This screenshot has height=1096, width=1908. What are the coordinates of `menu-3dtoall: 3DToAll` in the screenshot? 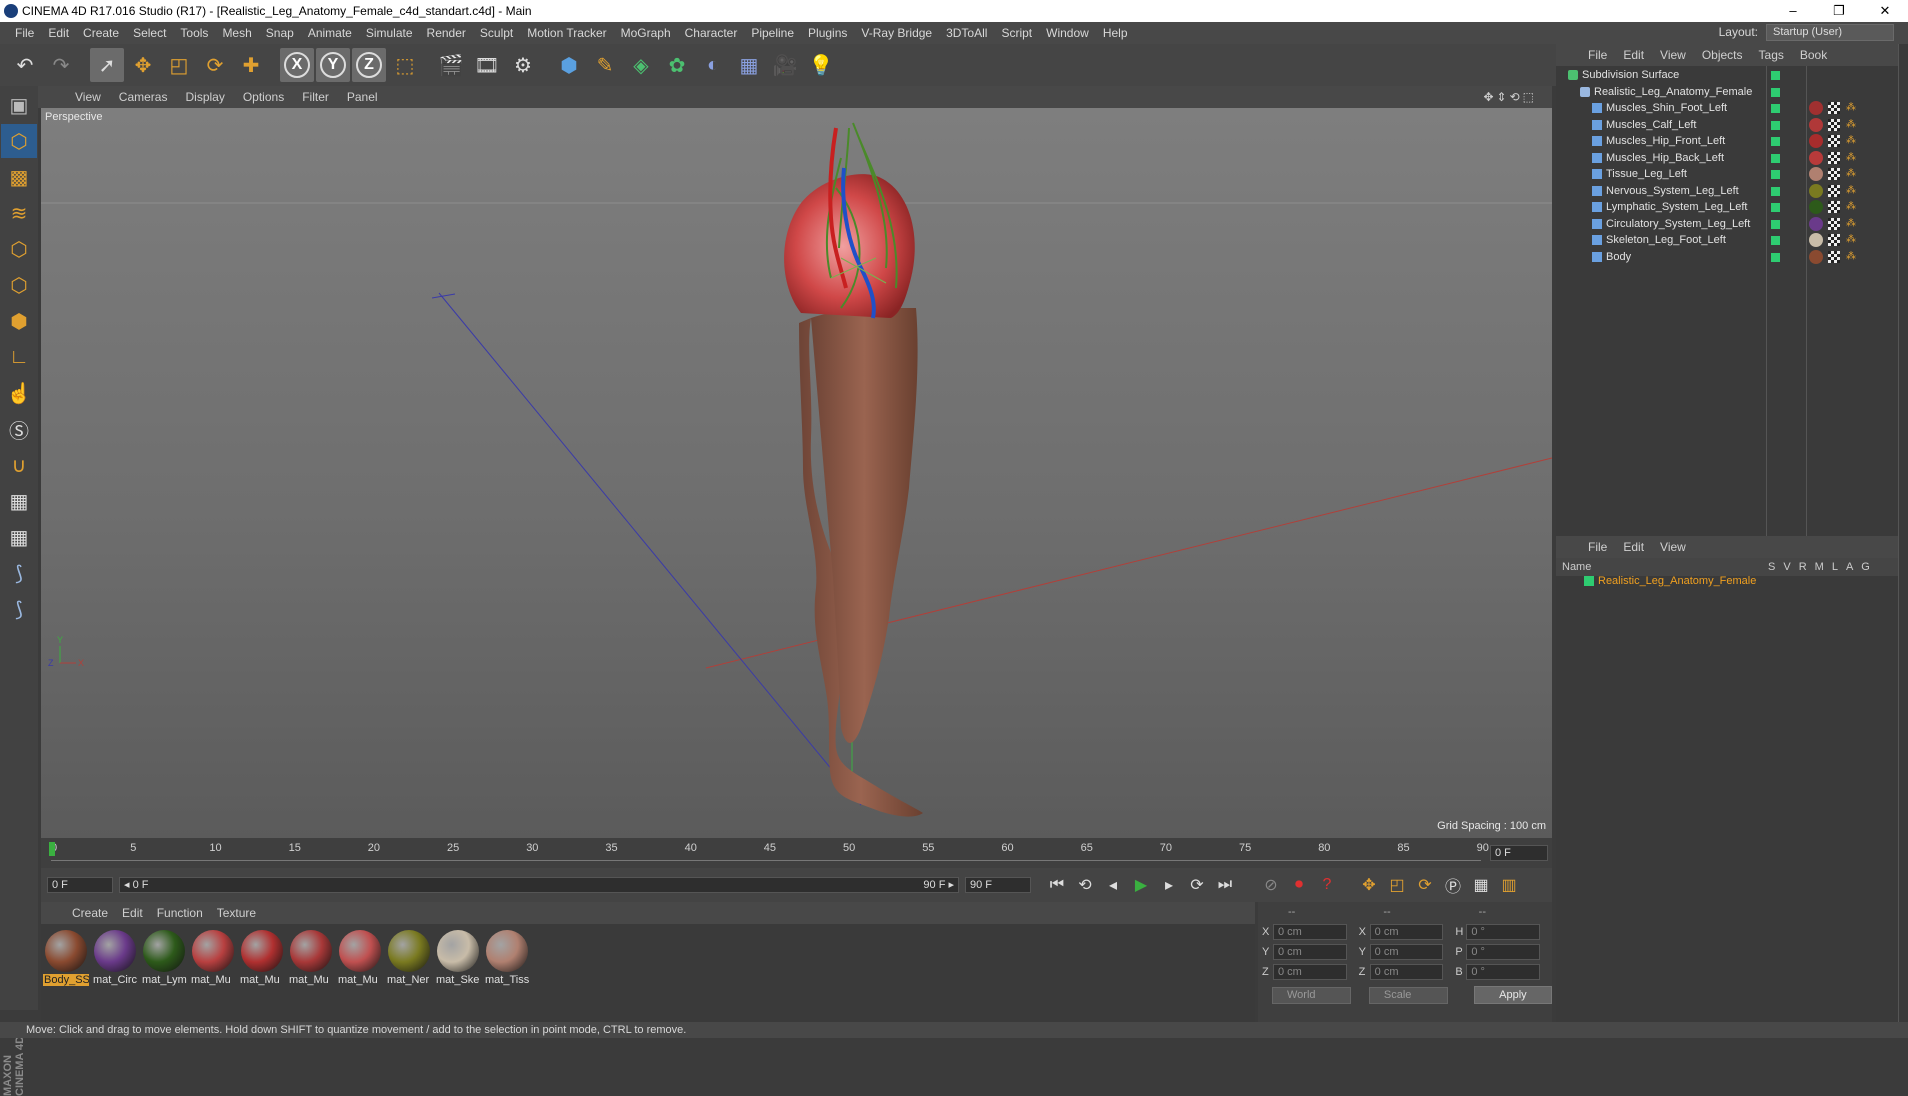 It's located at (966, 33).